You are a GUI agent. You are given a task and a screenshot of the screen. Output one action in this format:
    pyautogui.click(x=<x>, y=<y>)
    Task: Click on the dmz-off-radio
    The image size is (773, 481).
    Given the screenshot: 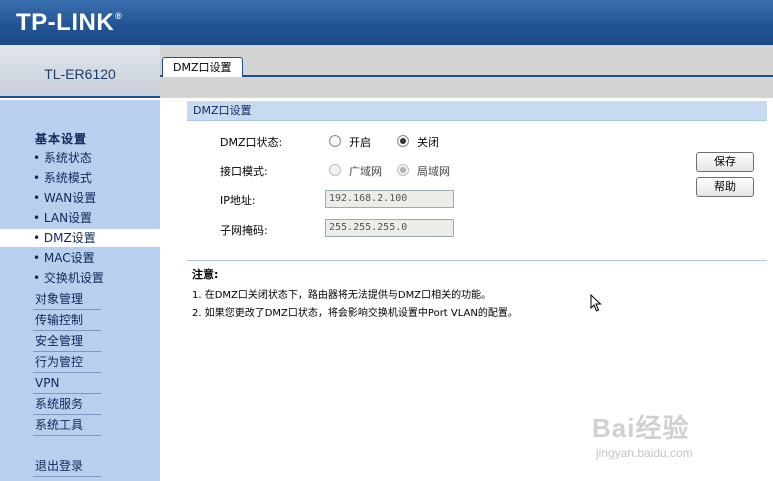 What is the action you would take?
    pyautogui.click(x=403, y=141)
    